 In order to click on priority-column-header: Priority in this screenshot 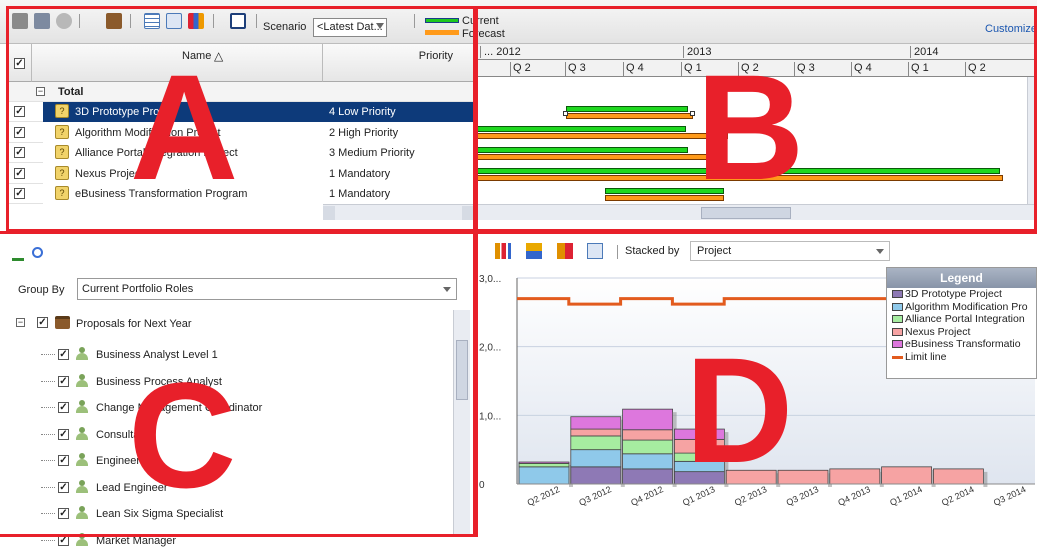, I will do `click(398, 63)`.